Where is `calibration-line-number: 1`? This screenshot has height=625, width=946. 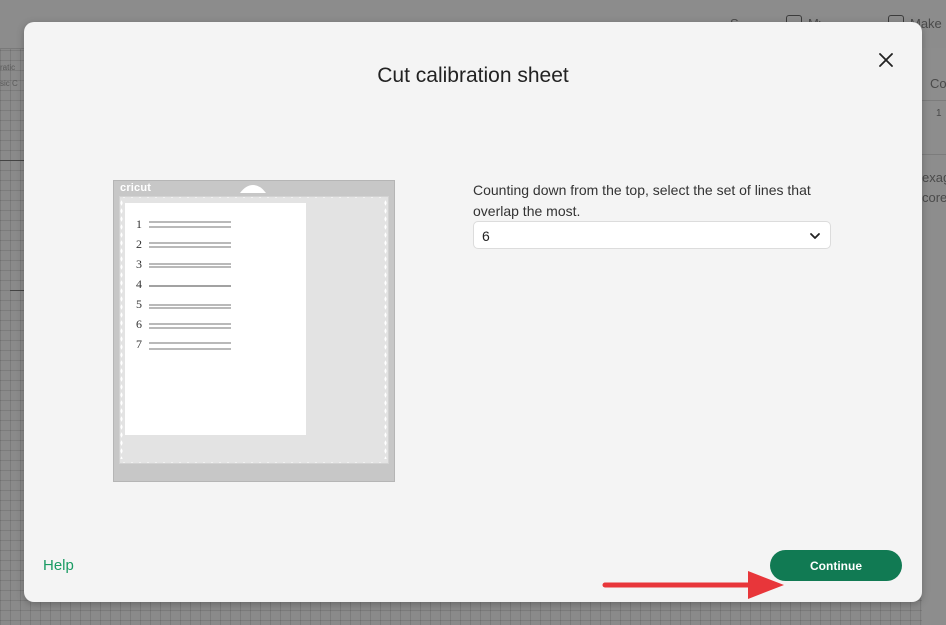
calibration-line-number: 1 is located at coordinates (139, 224).